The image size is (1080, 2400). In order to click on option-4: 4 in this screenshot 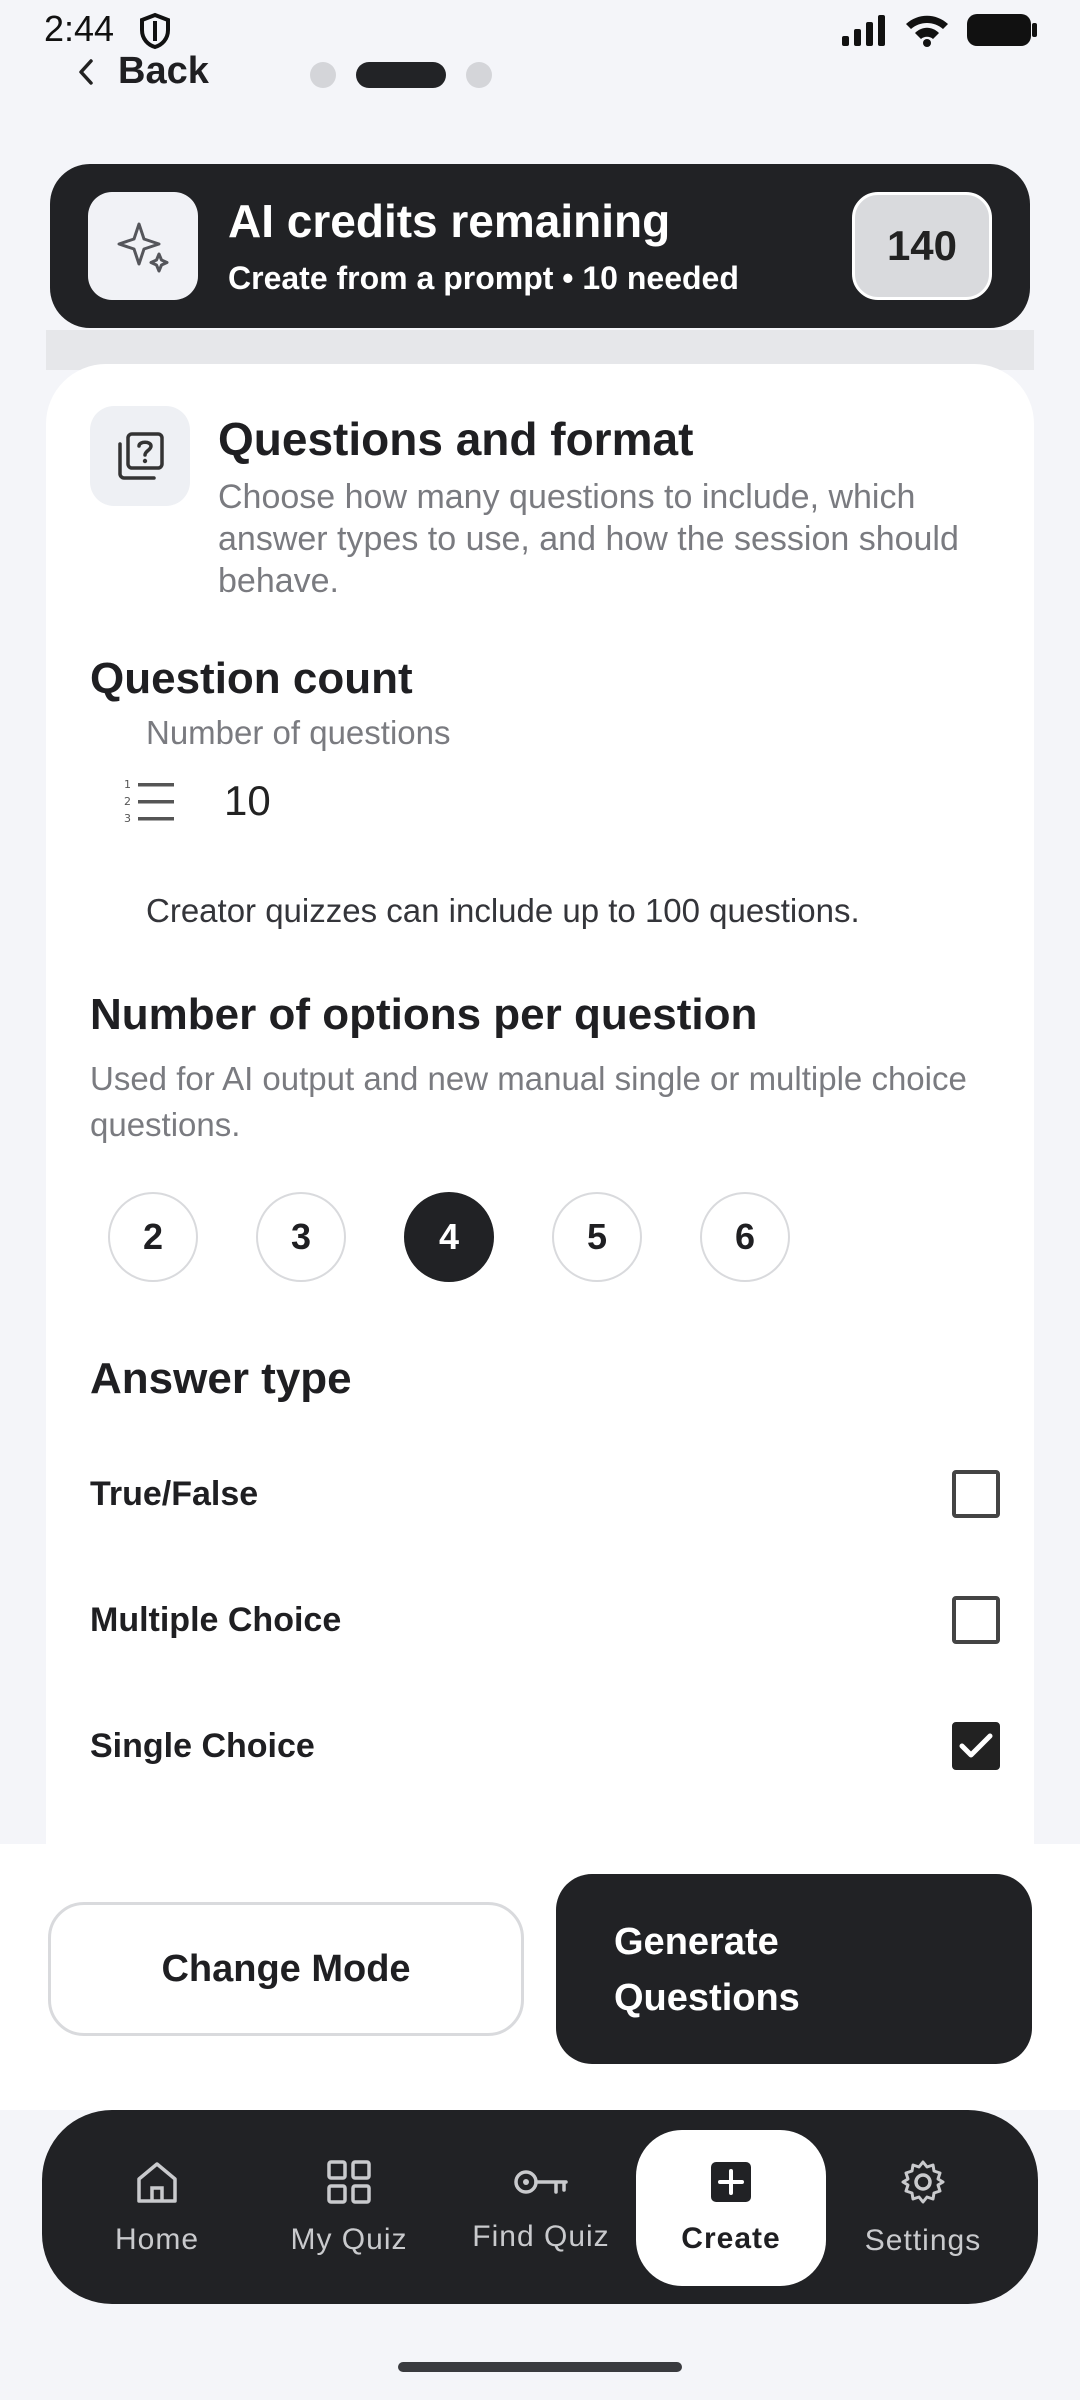, I will do `click(449, 1237)`.